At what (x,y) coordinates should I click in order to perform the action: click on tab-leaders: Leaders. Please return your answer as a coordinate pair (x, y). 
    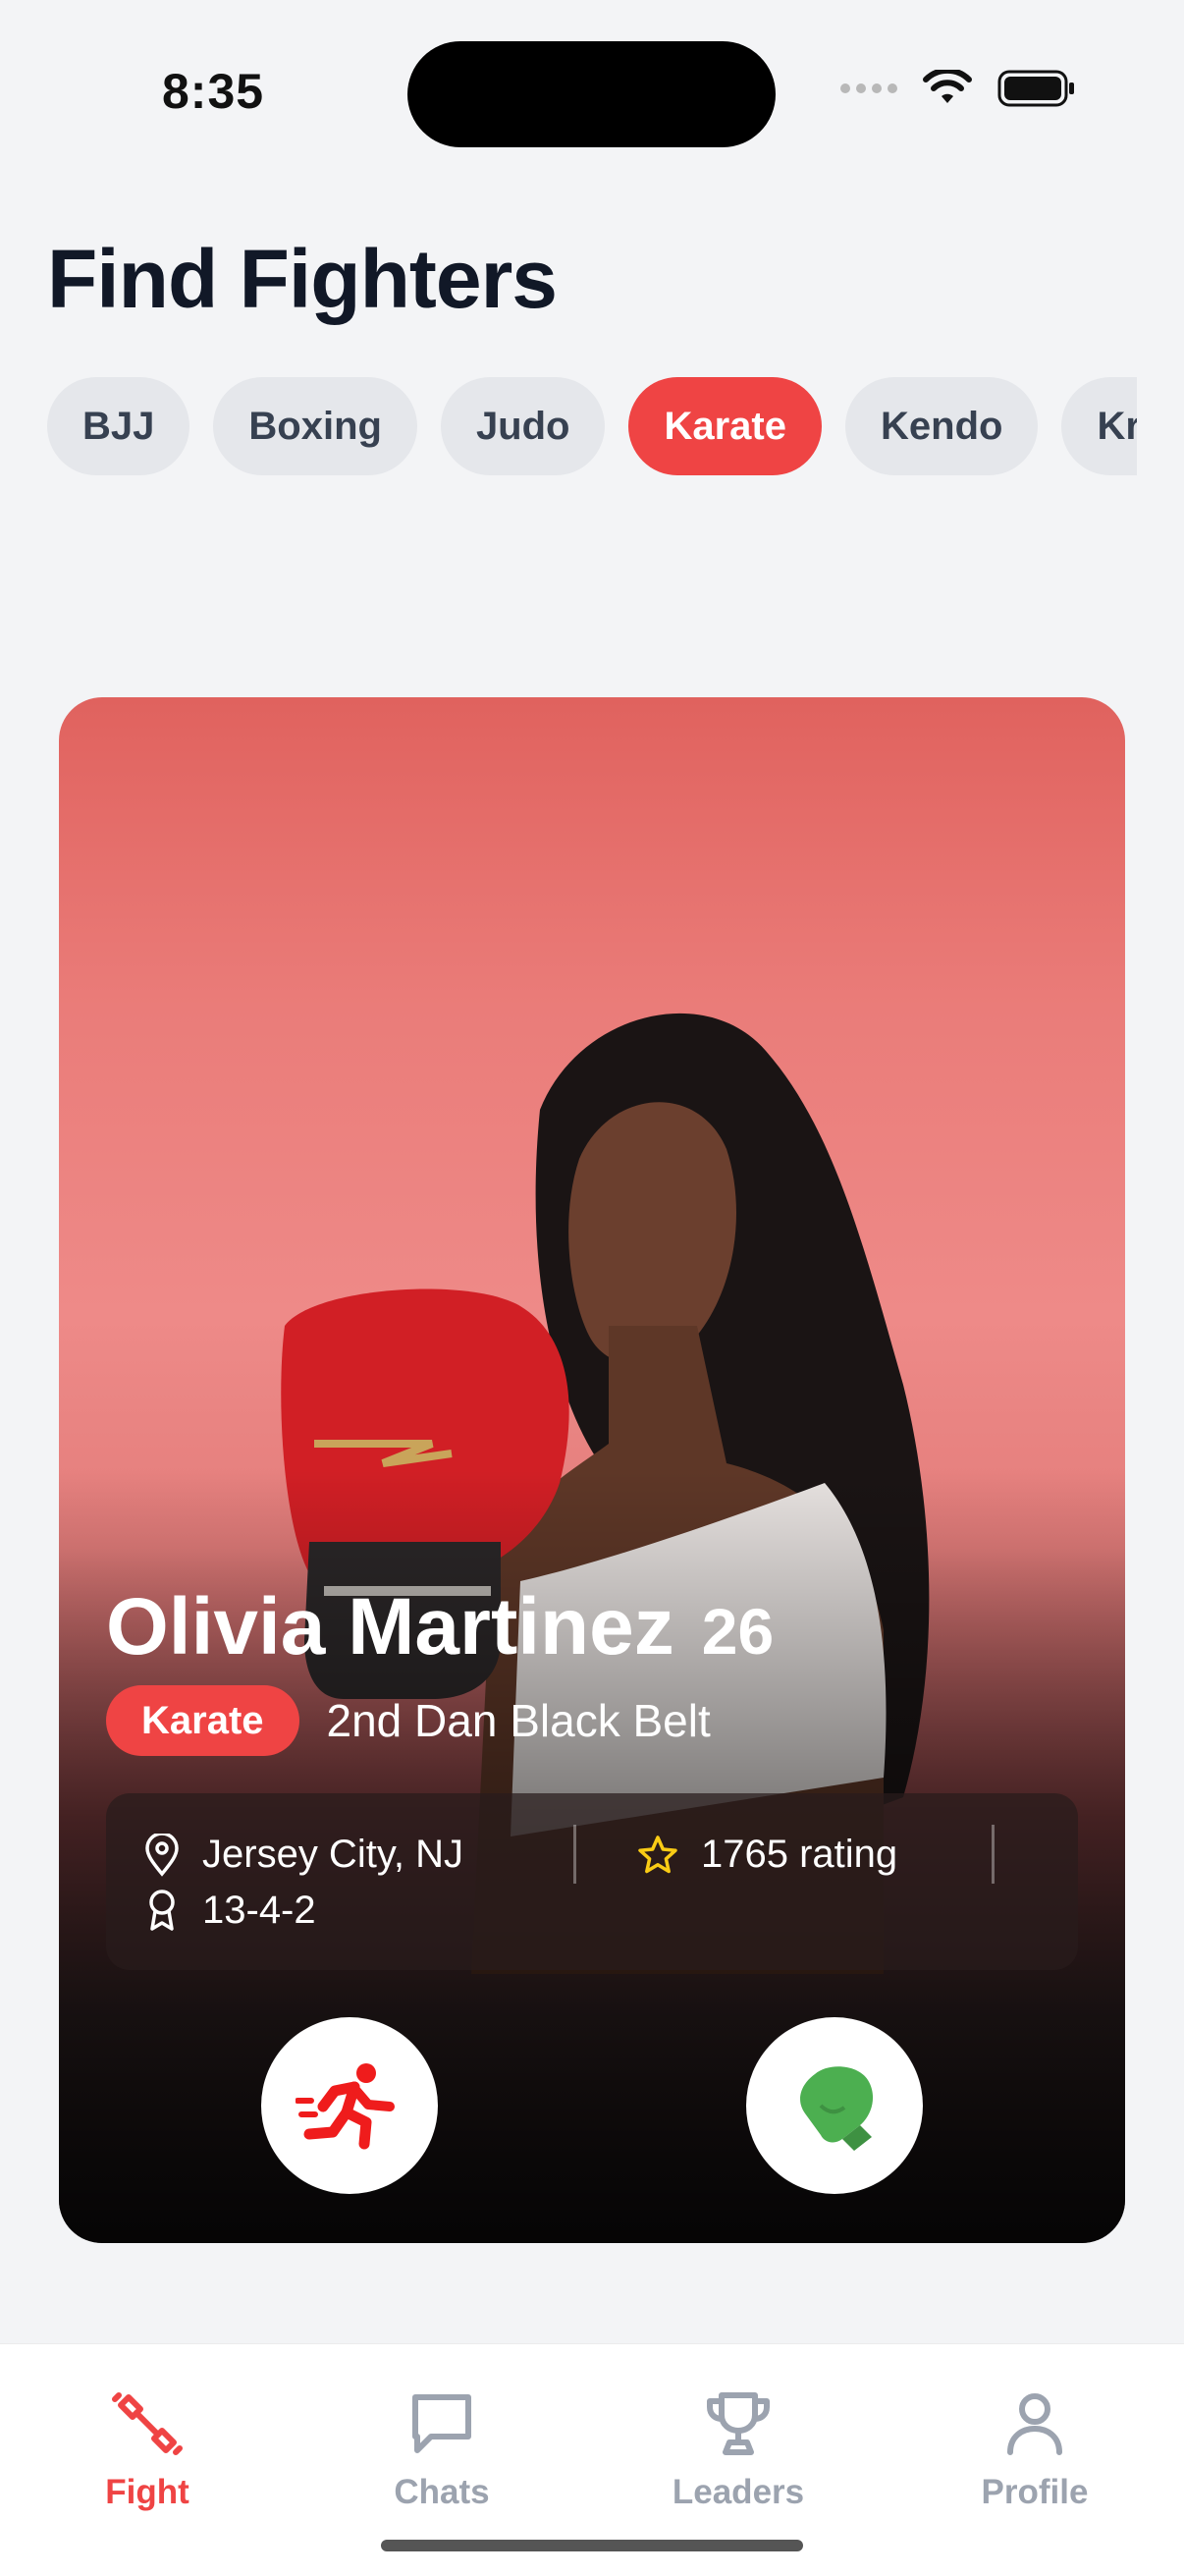
    Looking at the image, I should click on (738, 2449).